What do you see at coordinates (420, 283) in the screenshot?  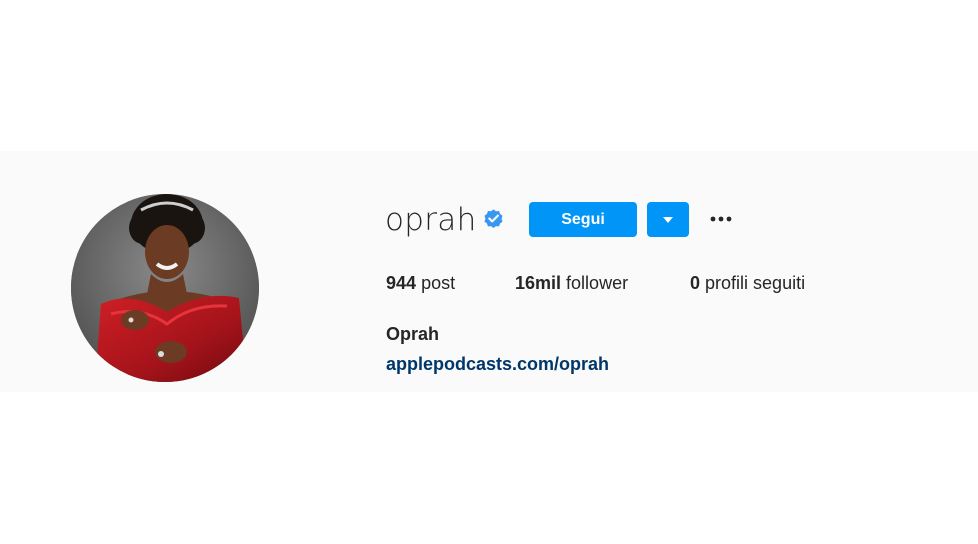 I see `stat-posts: 944 post` at bounding box center [420, 283].